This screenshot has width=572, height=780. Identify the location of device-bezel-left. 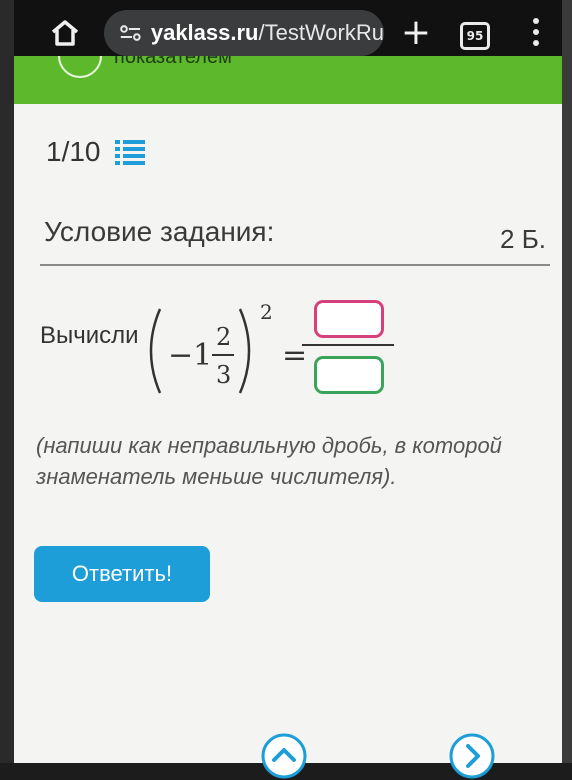
(7, 381).